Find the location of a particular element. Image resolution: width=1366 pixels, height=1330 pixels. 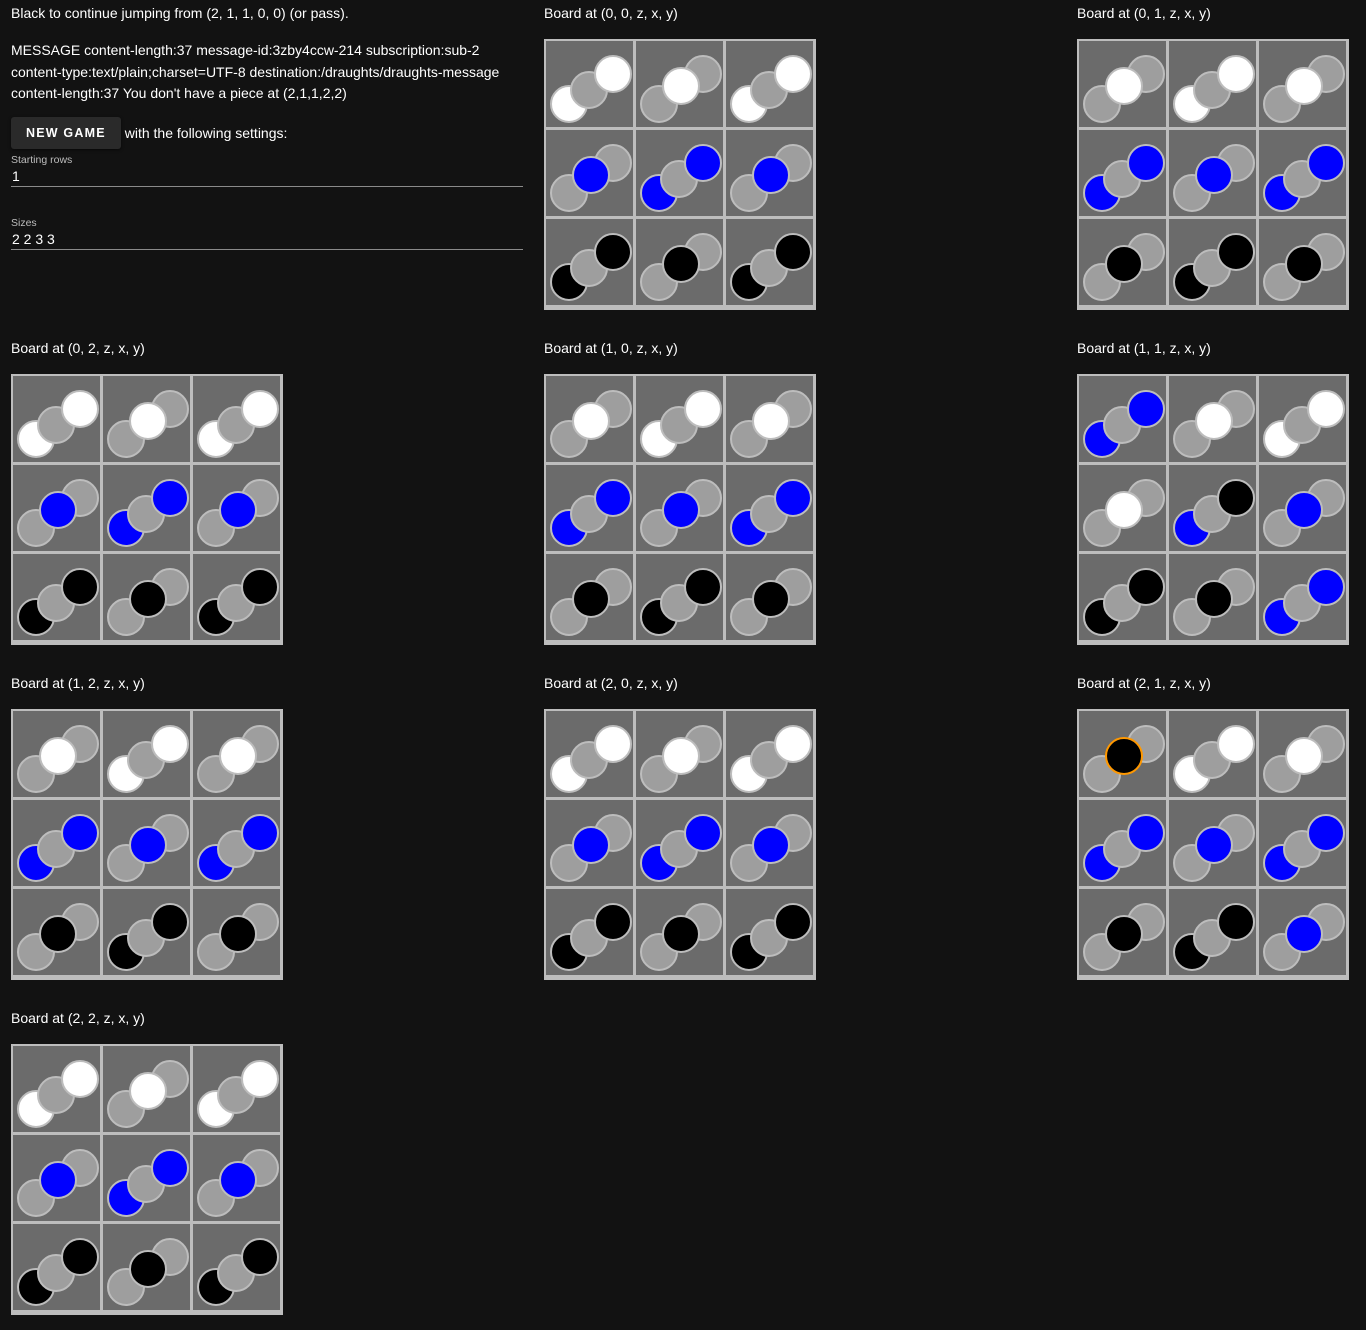

sizes-field: Sizes 2 2 3 3 is located at coordinates (267, 233).